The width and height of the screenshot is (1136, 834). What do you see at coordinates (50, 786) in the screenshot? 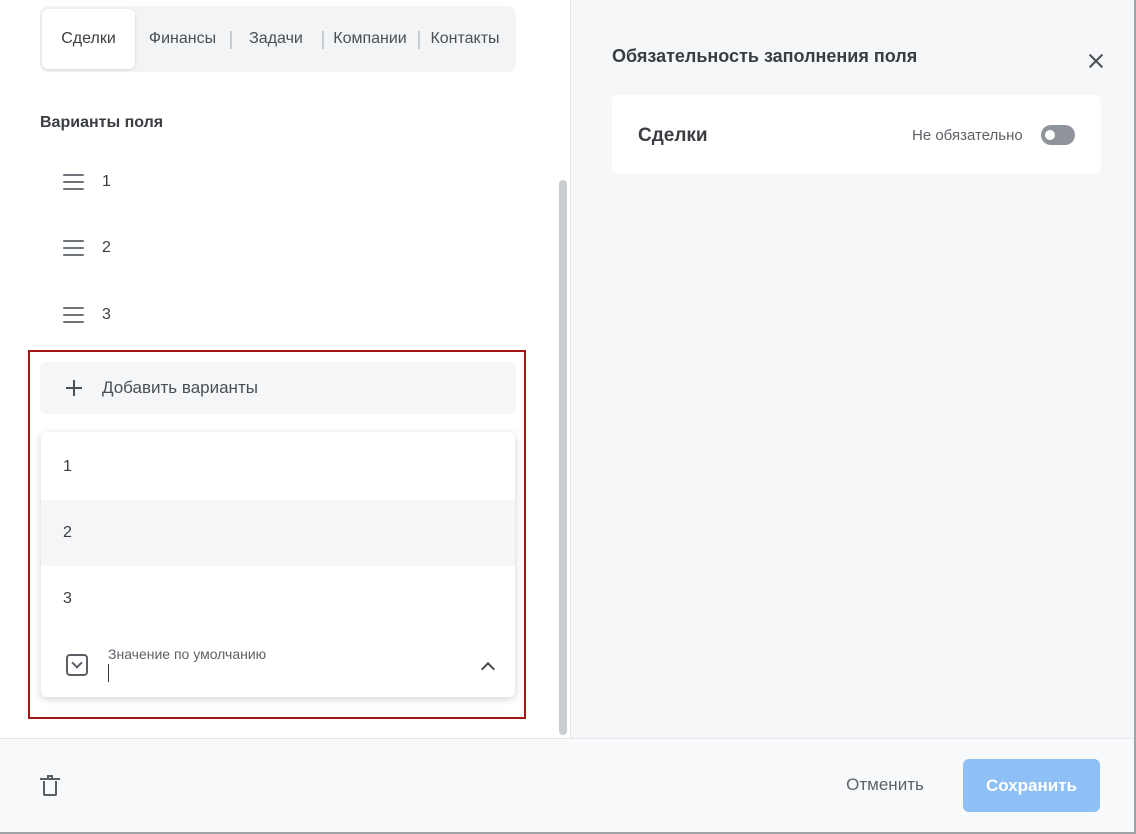
I see `trash-icon` at bounding box center [50, 786].